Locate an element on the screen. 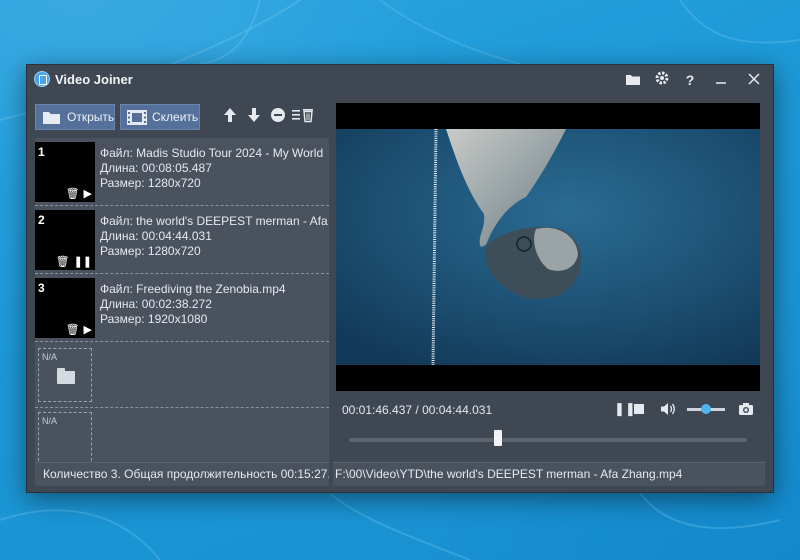 The image size is (800, 560). item-number: 2 is located at coordinates (41, 220).